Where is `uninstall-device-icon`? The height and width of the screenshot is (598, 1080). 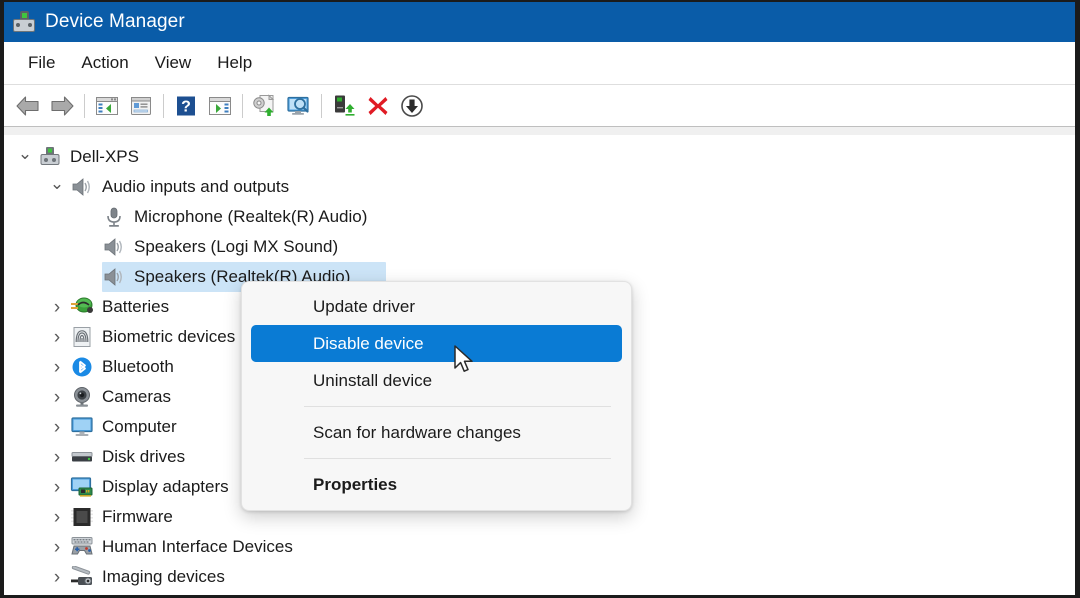 uninstall-device-icon is located at coordinates (378, 105).